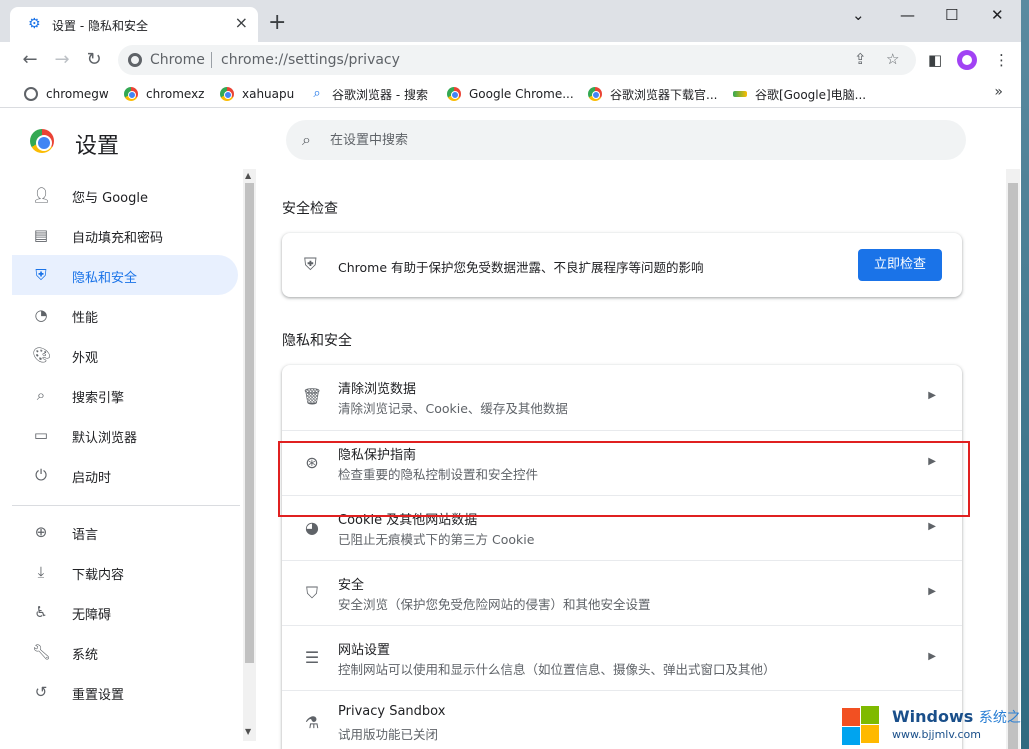 This screenshot has width=1029, height=749. I want to click on clipboard-icon: ▤, so click(41, 235).